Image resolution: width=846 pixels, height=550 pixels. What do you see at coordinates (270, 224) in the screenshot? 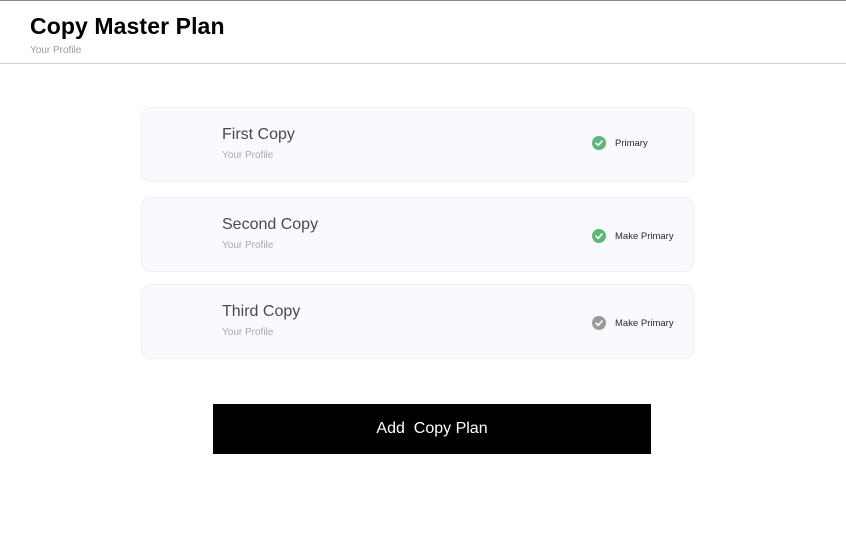
I see `plan-name: Second Copy` at bounding box center [270, 224].